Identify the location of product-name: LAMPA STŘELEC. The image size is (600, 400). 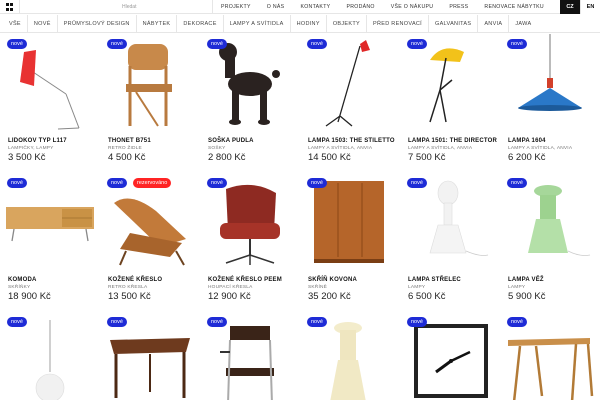
(434, 280).